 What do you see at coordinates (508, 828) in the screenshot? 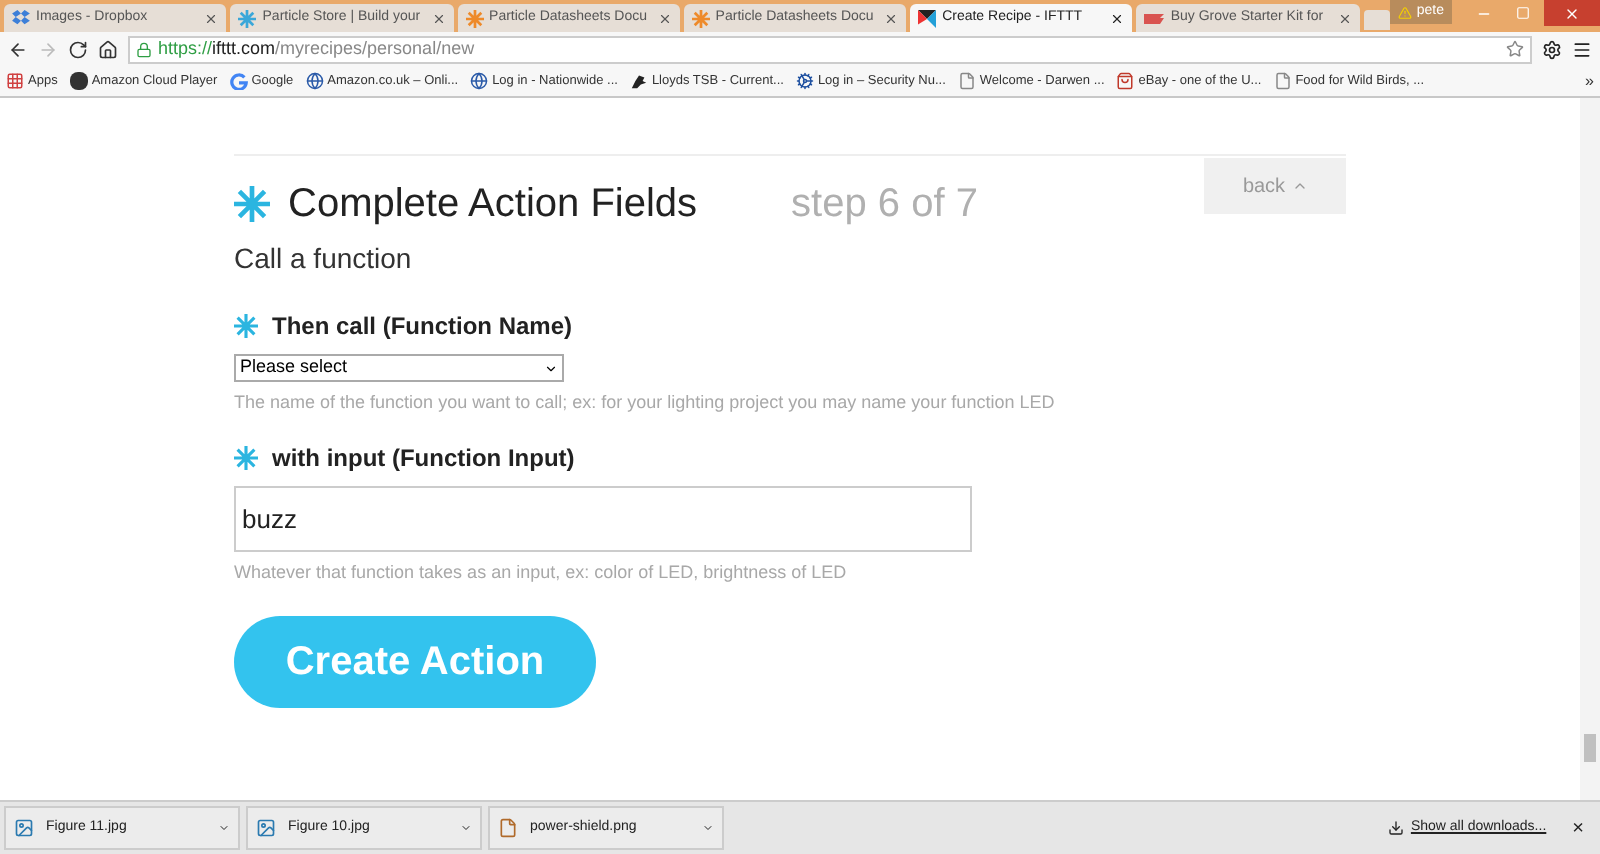
I see `file-icon` at bounding box center [508, 828].